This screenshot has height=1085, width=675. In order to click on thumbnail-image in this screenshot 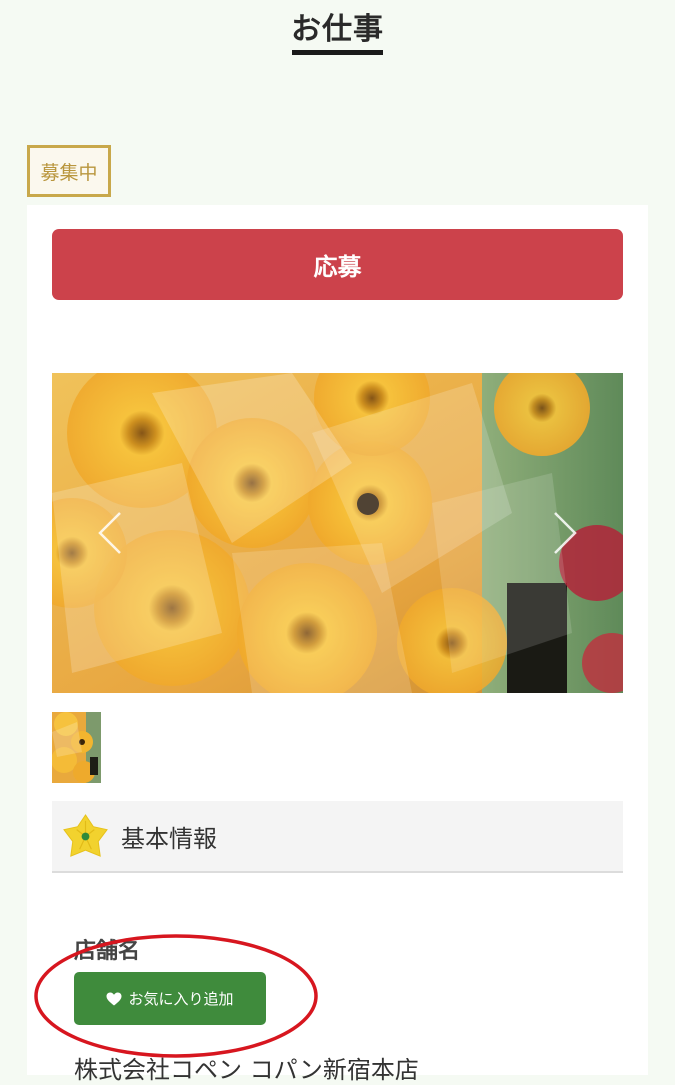, I will do `click(76, 747)`.